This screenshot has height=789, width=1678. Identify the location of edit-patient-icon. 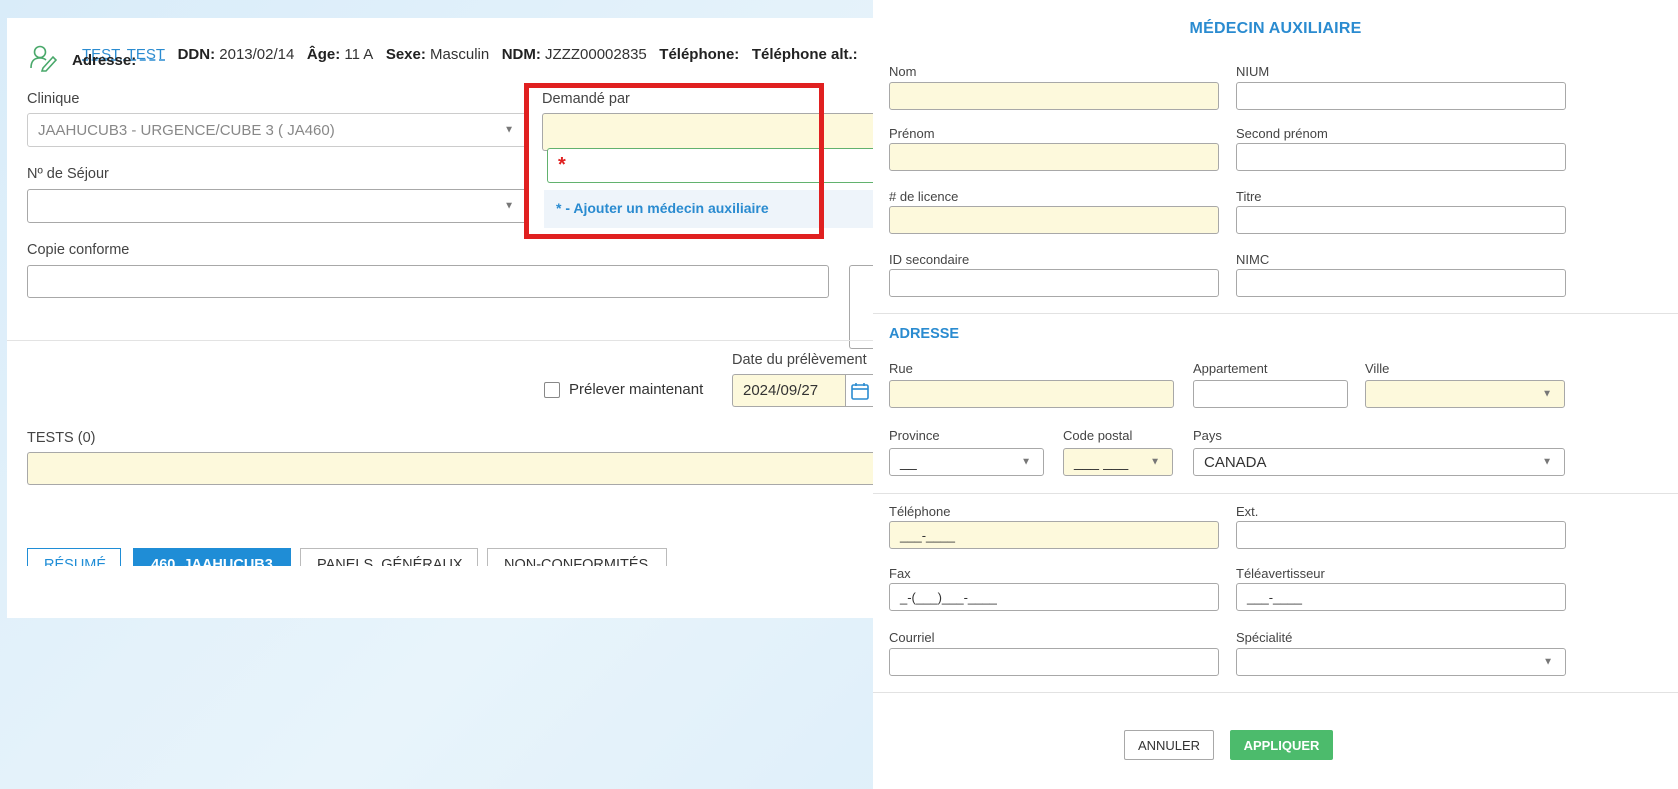
(44, 58).